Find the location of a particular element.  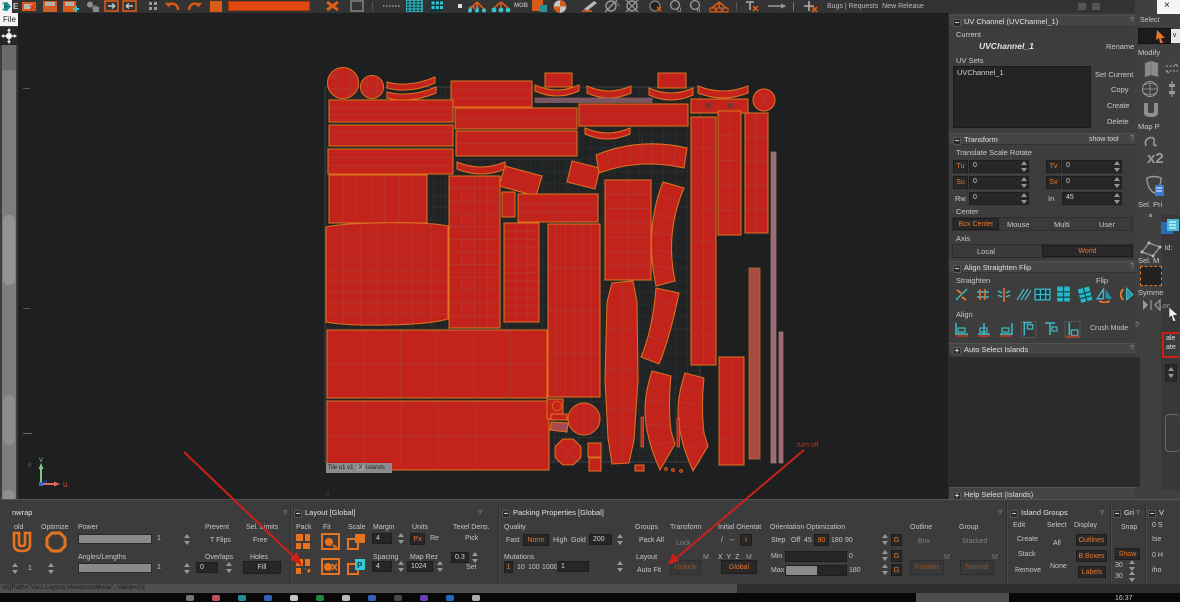

svg-text: P is located at coordinates (360, 565).